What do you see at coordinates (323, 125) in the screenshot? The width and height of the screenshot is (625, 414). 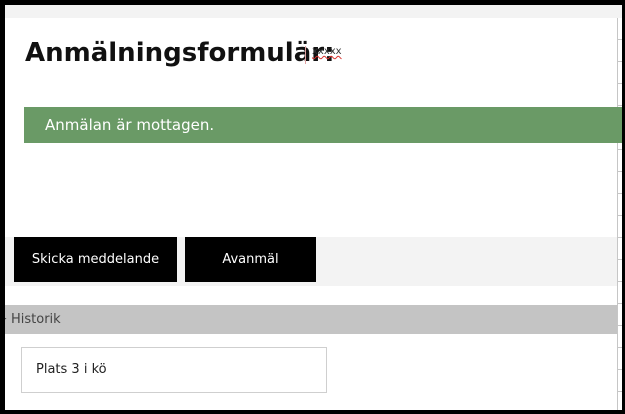 I see `success-alert: Anmälan är mottagen.` at bounding box center [323, 125].